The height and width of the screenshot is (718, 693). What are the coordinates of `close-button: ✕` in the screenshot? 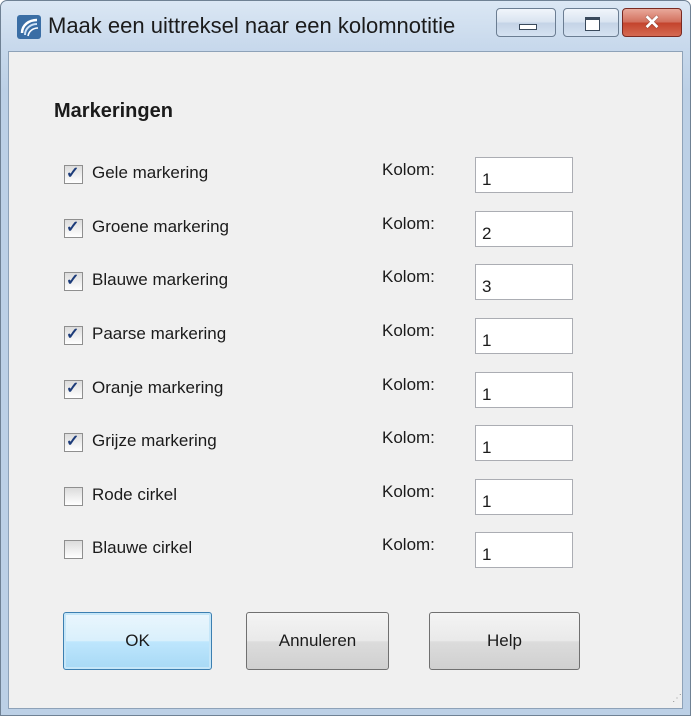 It's located at (652, 22).